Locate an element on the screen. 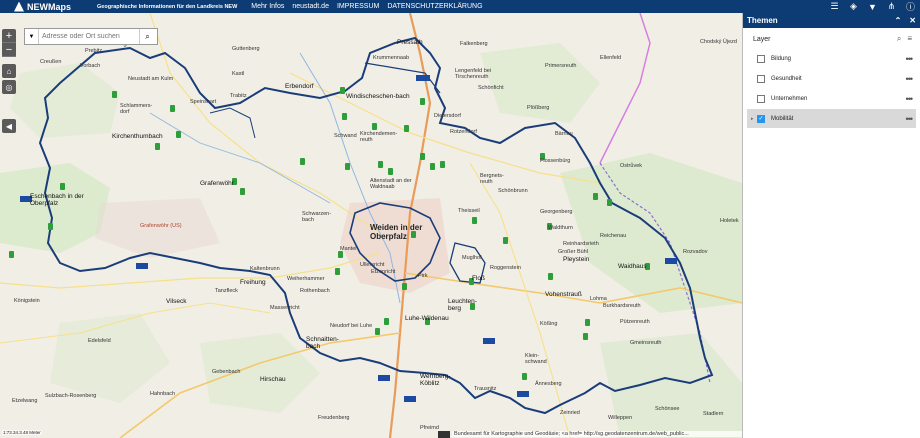 This screenshot has height=438, width=920. map-label: Ännesberg is located at coordinates (548, 384).